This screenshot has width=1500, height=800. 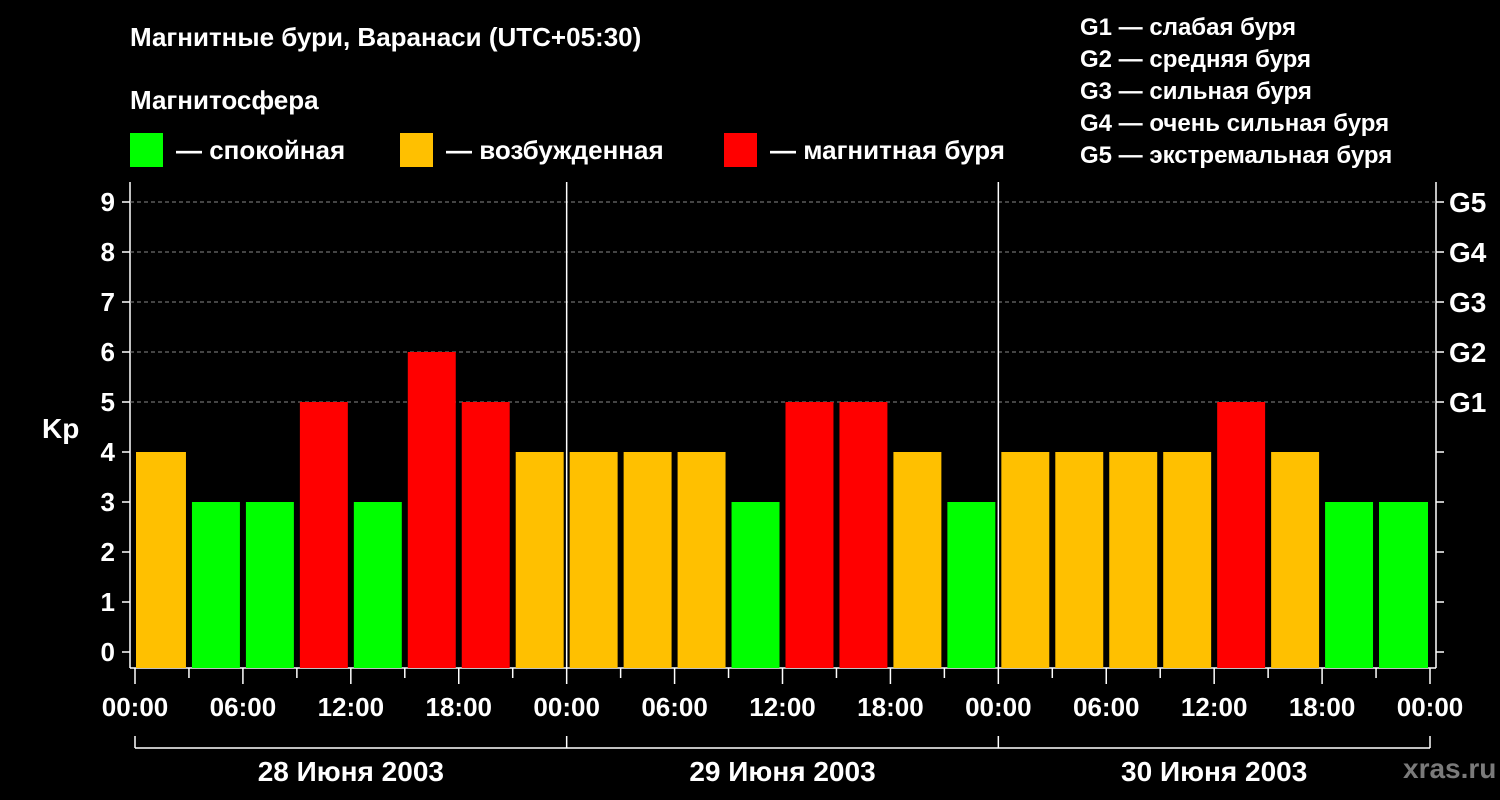 What do you see at coordinates (108, 602) in the screenshot?
I see `y-tick-label: 1` at bounding box center [108, 602].